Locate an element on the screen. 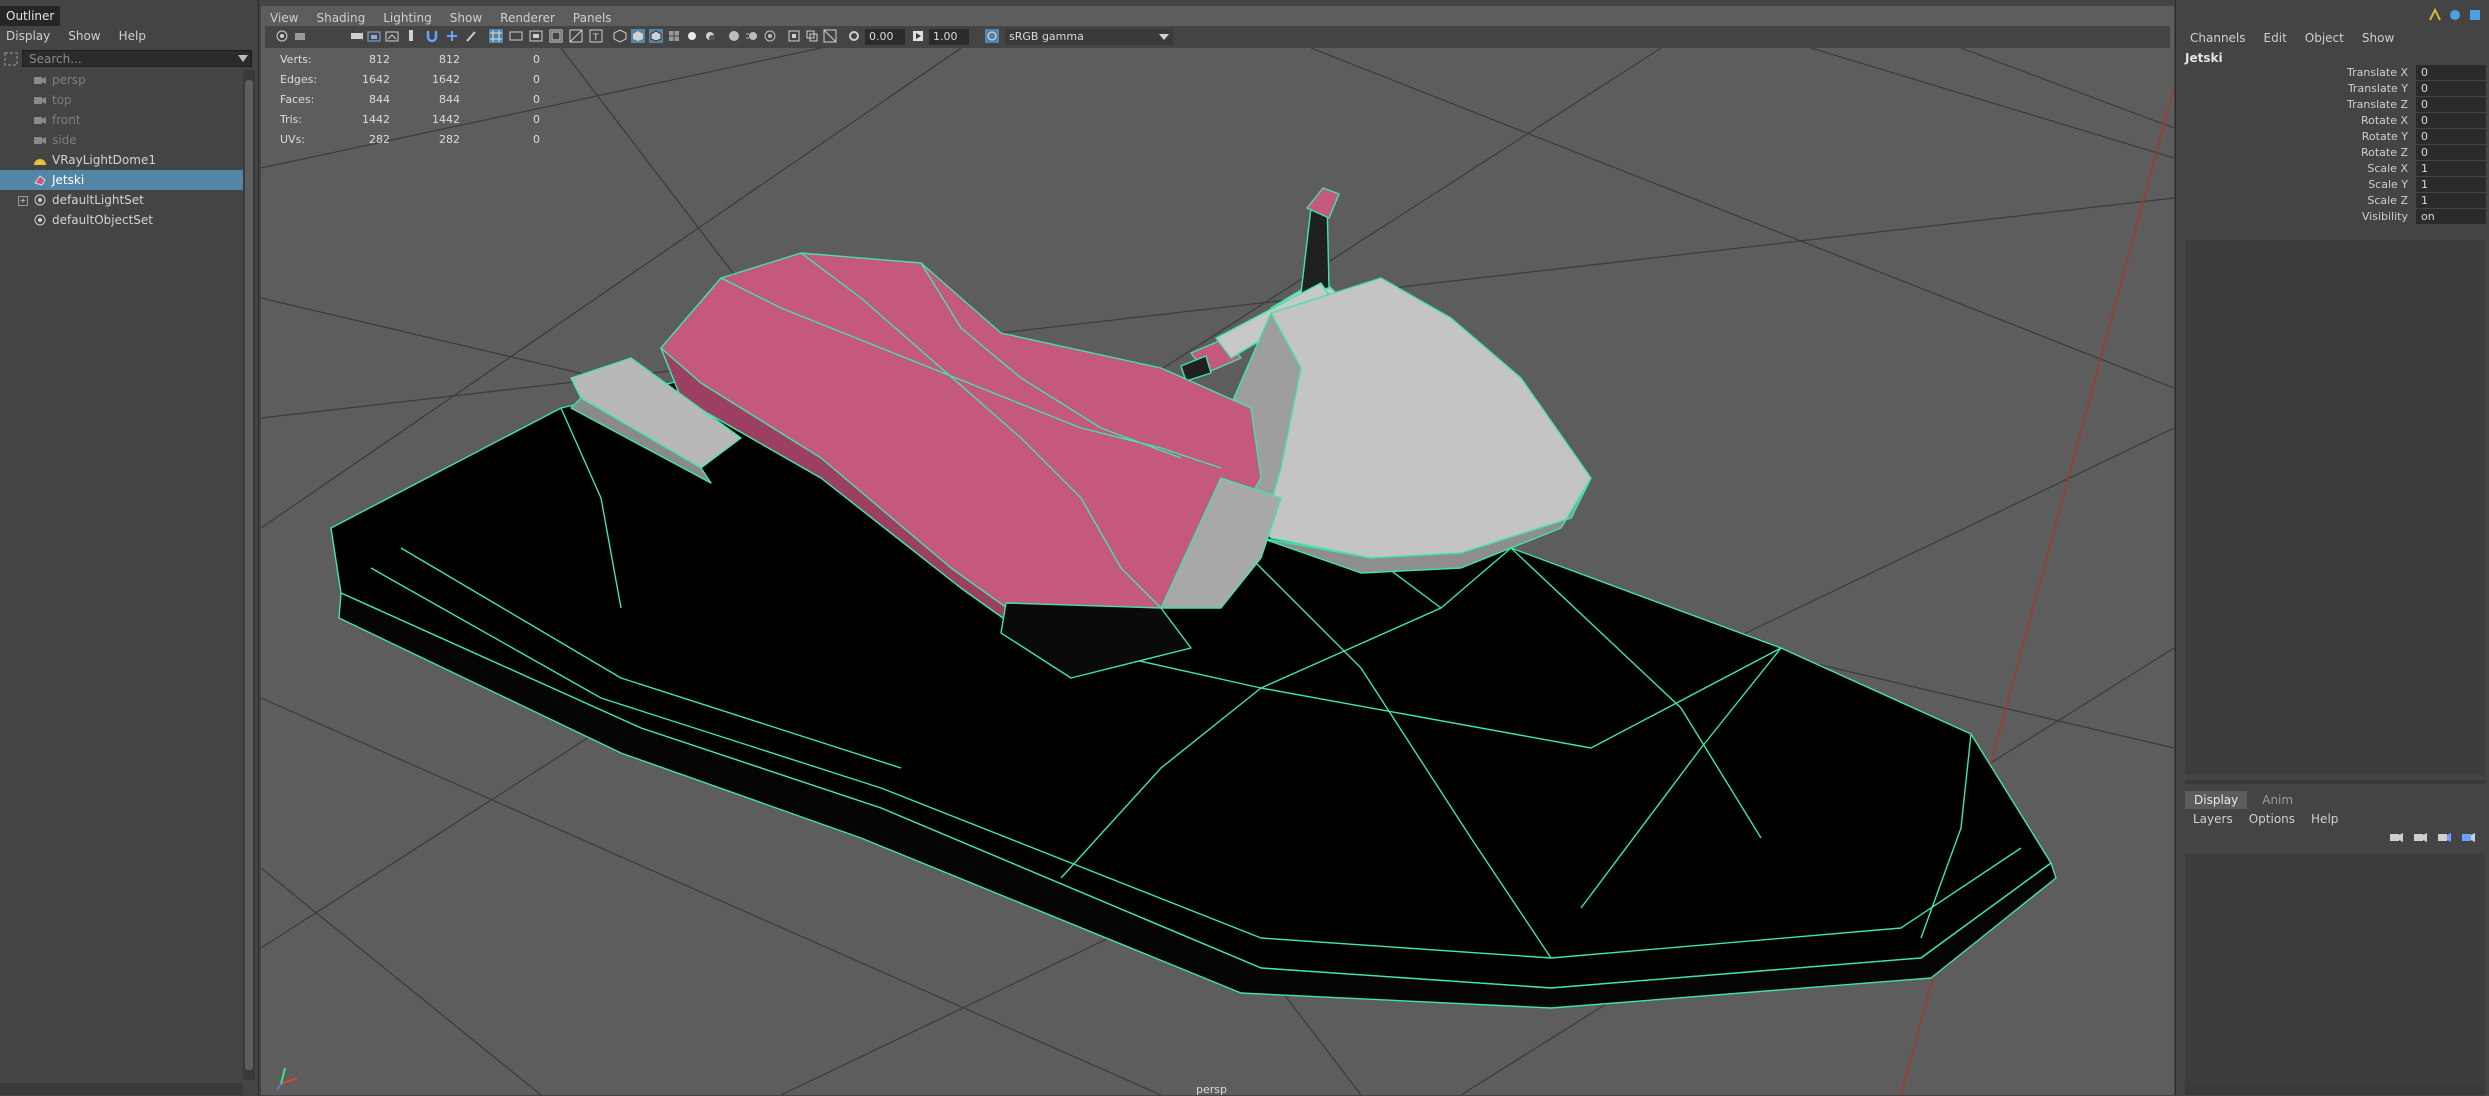  channel-row-rotate-y: Rotate Y 0 is located at coordinates (2333, 137).